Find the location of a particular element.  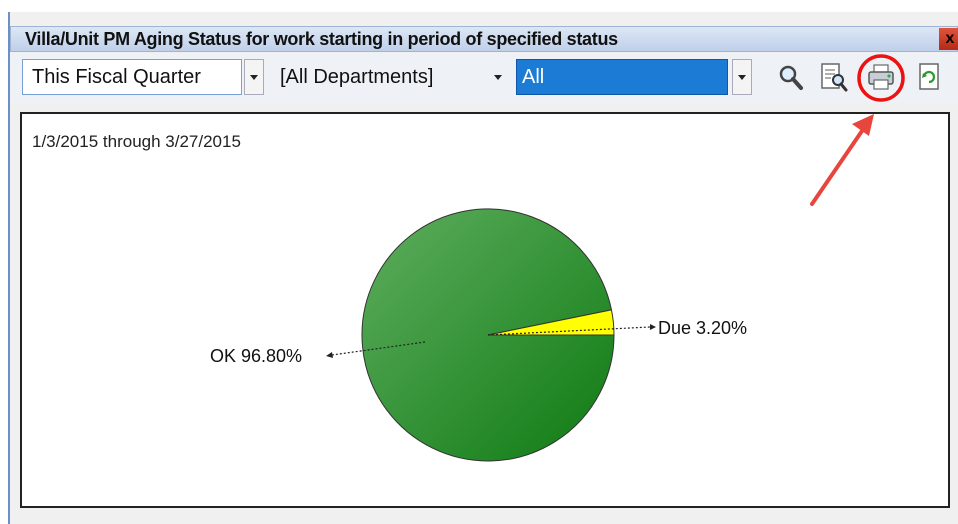

annotation-overlay is located at coordinates (857, 130).